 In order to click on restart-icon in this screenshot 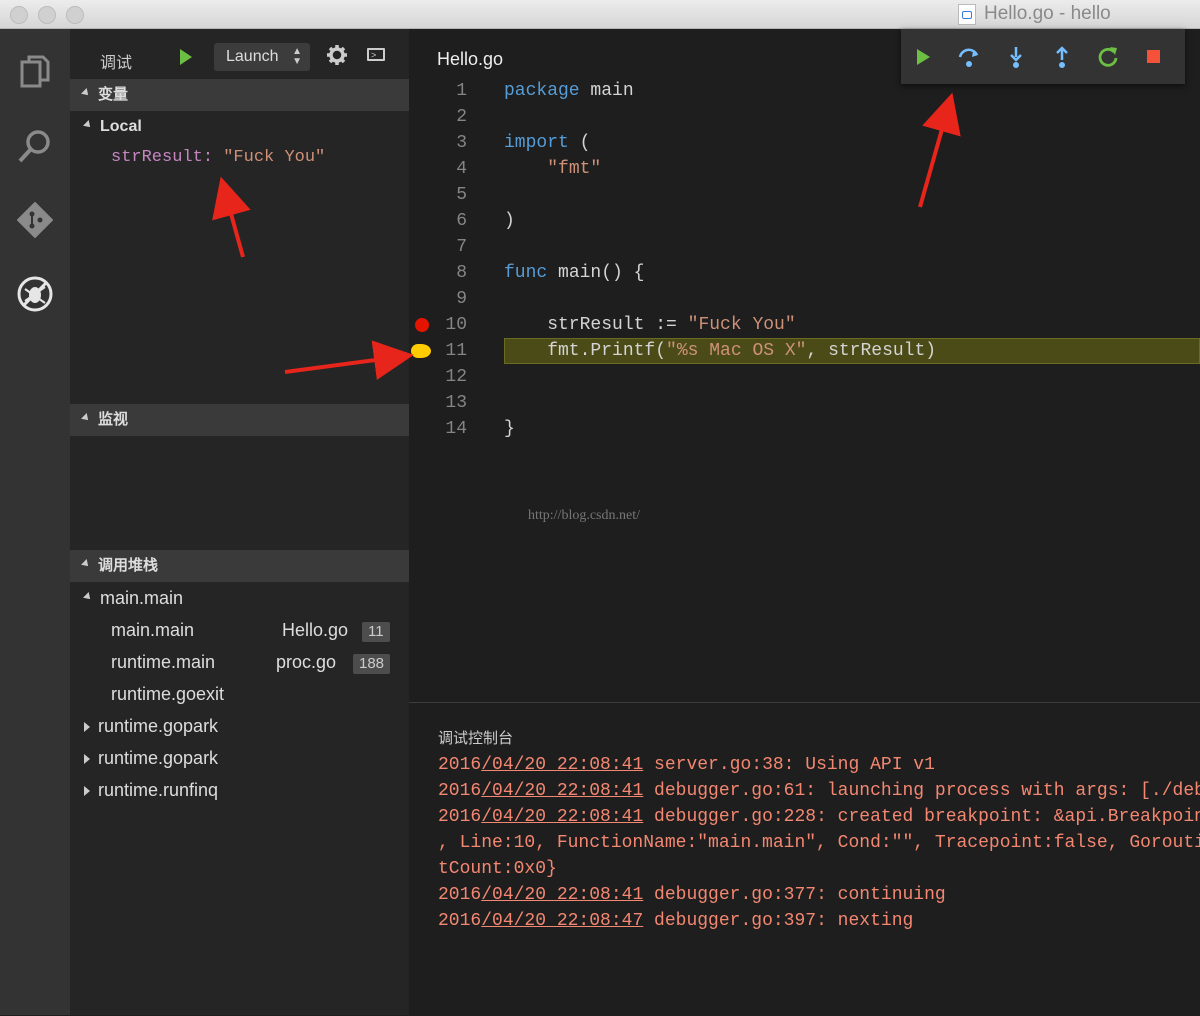, I will do `click(1108, 57)`.